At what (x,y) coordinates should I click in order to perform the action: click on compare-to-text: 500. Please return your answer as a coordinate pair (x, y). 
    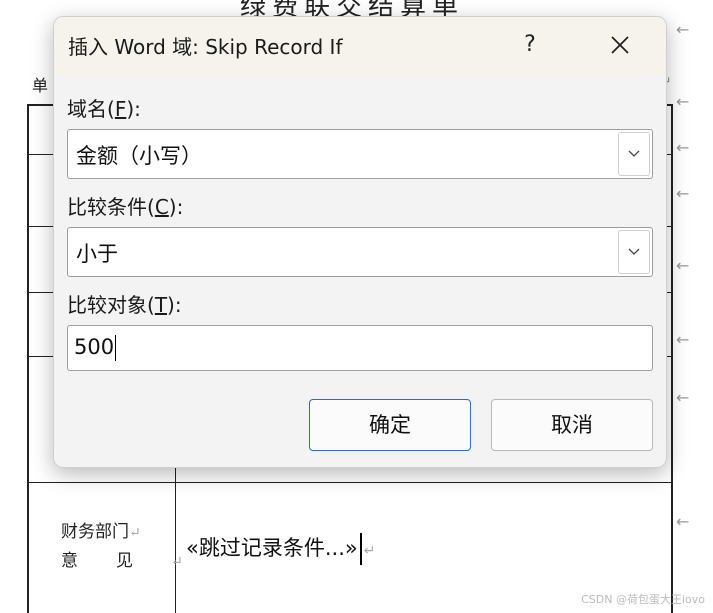
    Looking at the image, I should click on (94, 347).